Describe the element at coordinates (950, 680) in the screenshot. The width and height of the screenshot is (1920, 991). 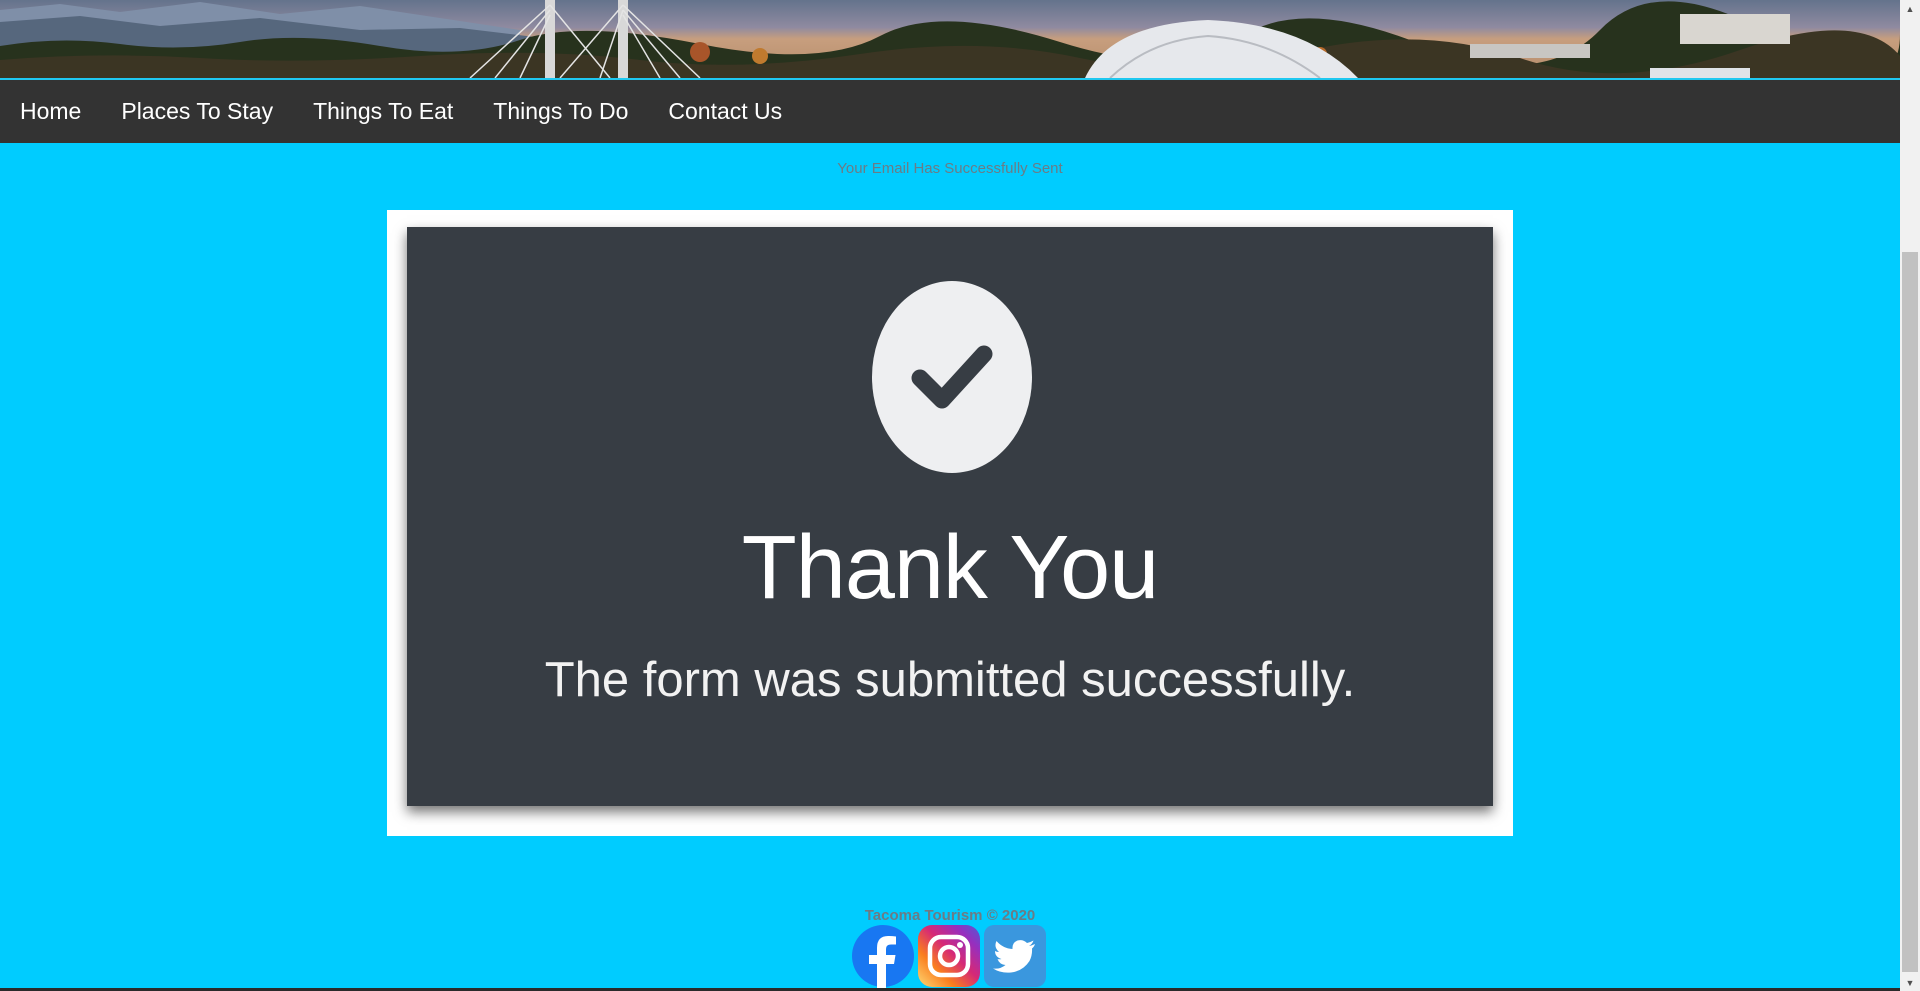
I see `submission-subtitle: The form was submitted successfully.` at that location.